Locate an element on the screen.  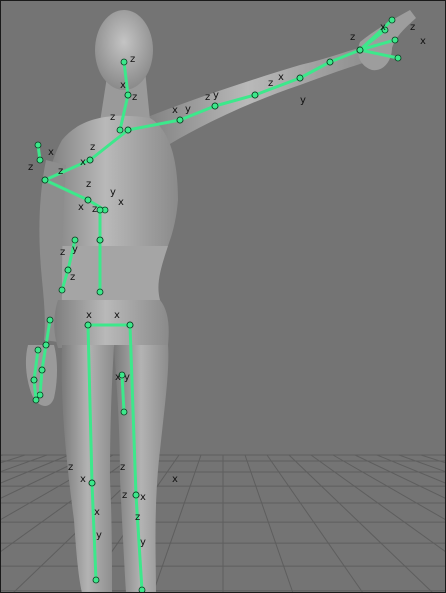
bone is located at coordinates (41, 382).